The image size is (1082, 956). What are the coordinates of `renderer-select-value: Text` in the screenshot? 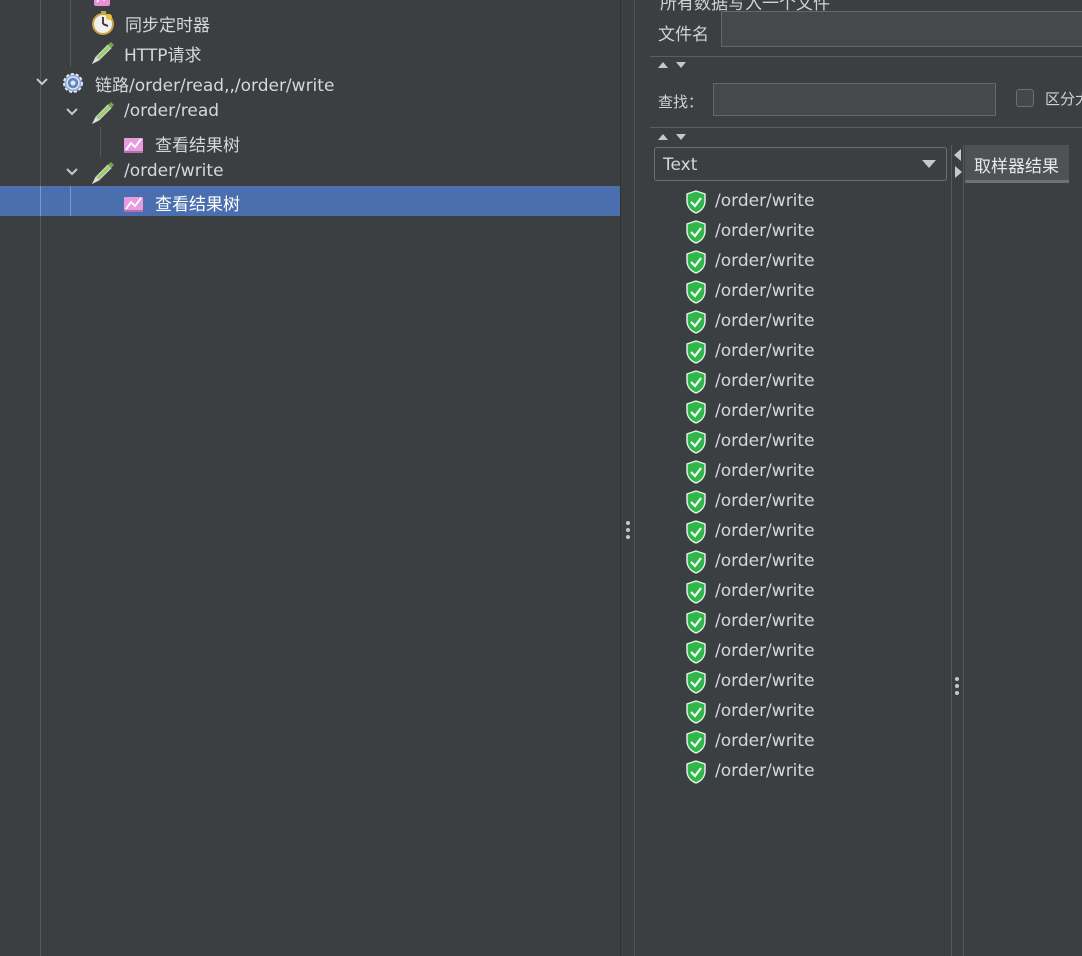 It's located at (680, 165).